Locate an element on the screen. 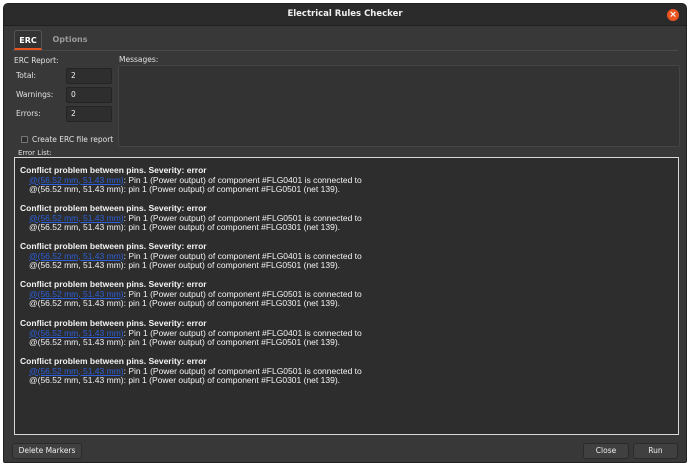  warnings-label: Warnings: is located at coordinates (35, 94).